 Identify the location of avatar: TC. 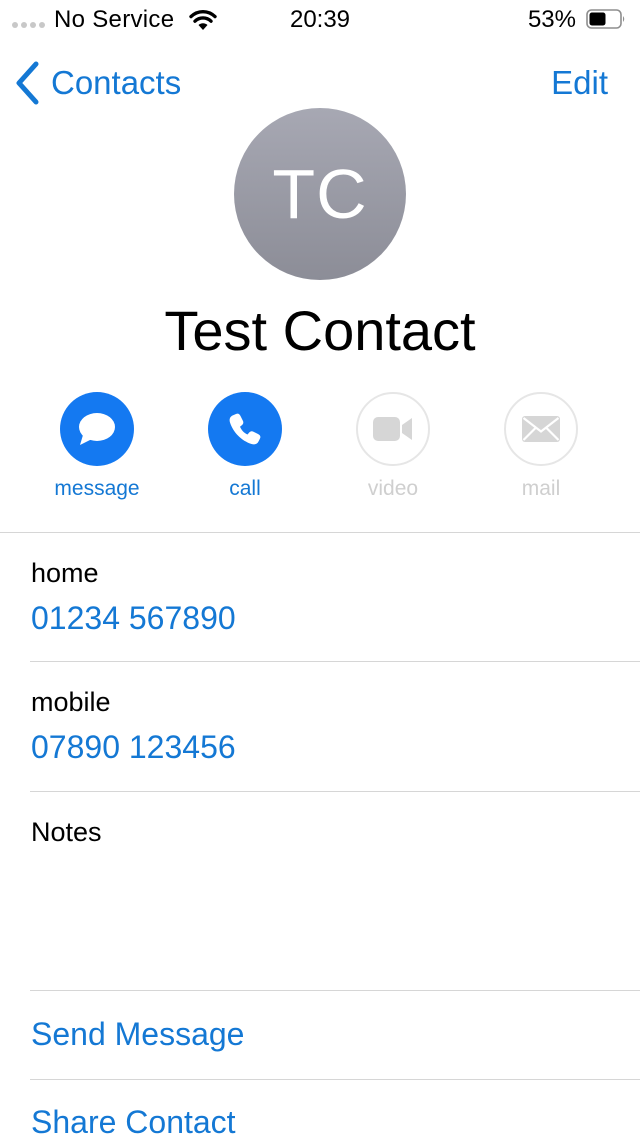
(320, 194).